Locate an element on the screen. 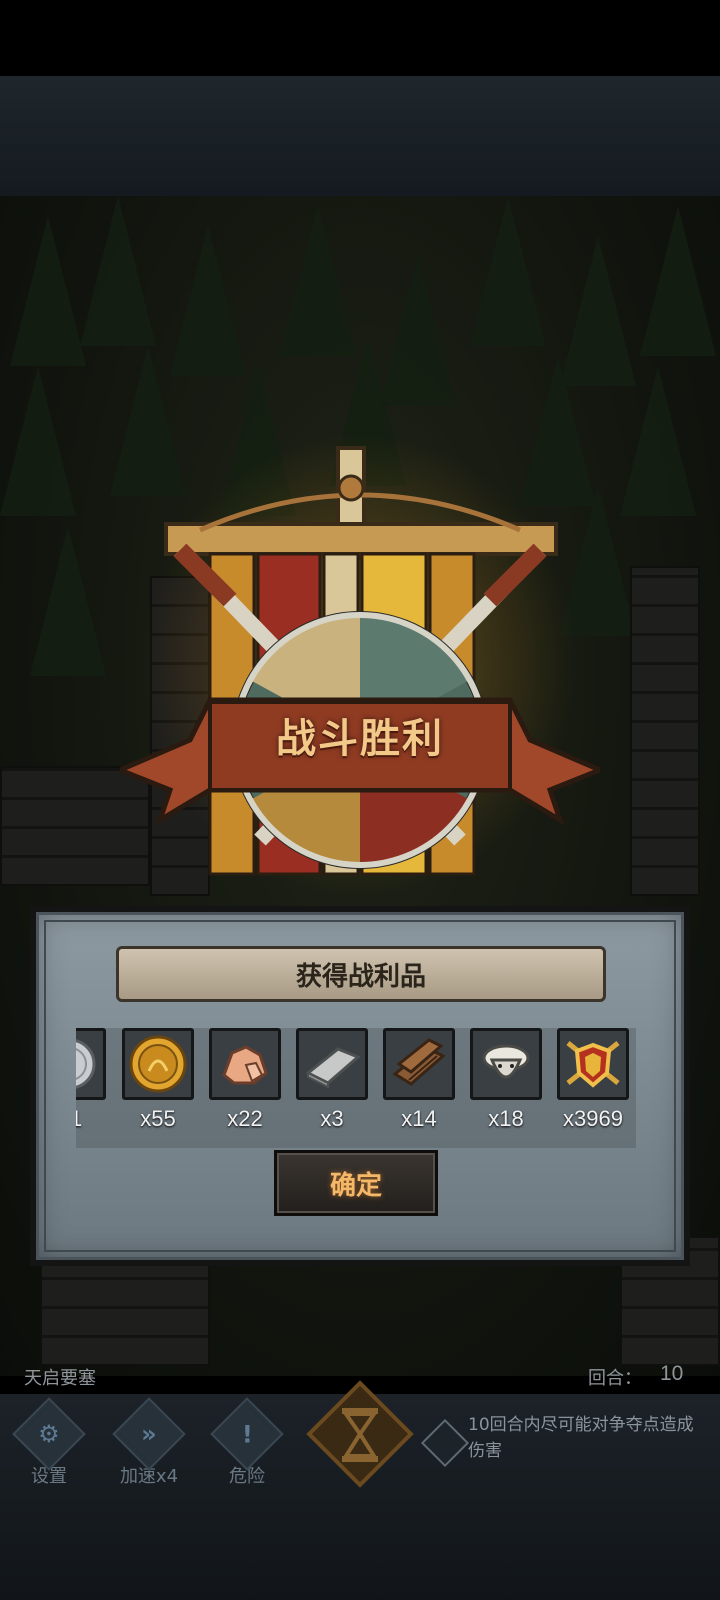 The image size is (720, 1600). round-label: 回合： is located at coordinates (615, 1378).